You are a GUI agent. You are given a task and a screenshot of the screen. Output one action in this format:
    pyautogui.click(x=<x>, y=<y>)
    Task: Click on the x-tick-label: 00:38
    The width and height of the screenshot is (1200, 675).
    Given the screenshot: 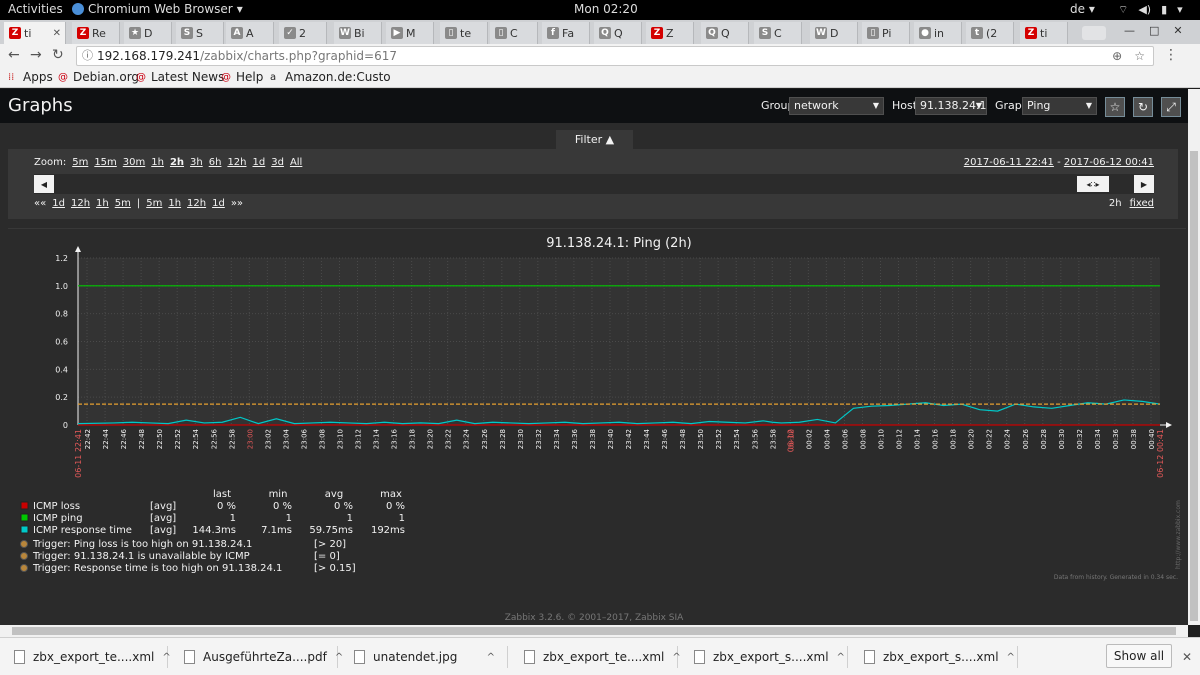 What is the action you would take?
    pyautogui.click(x=1134, y=439)
    